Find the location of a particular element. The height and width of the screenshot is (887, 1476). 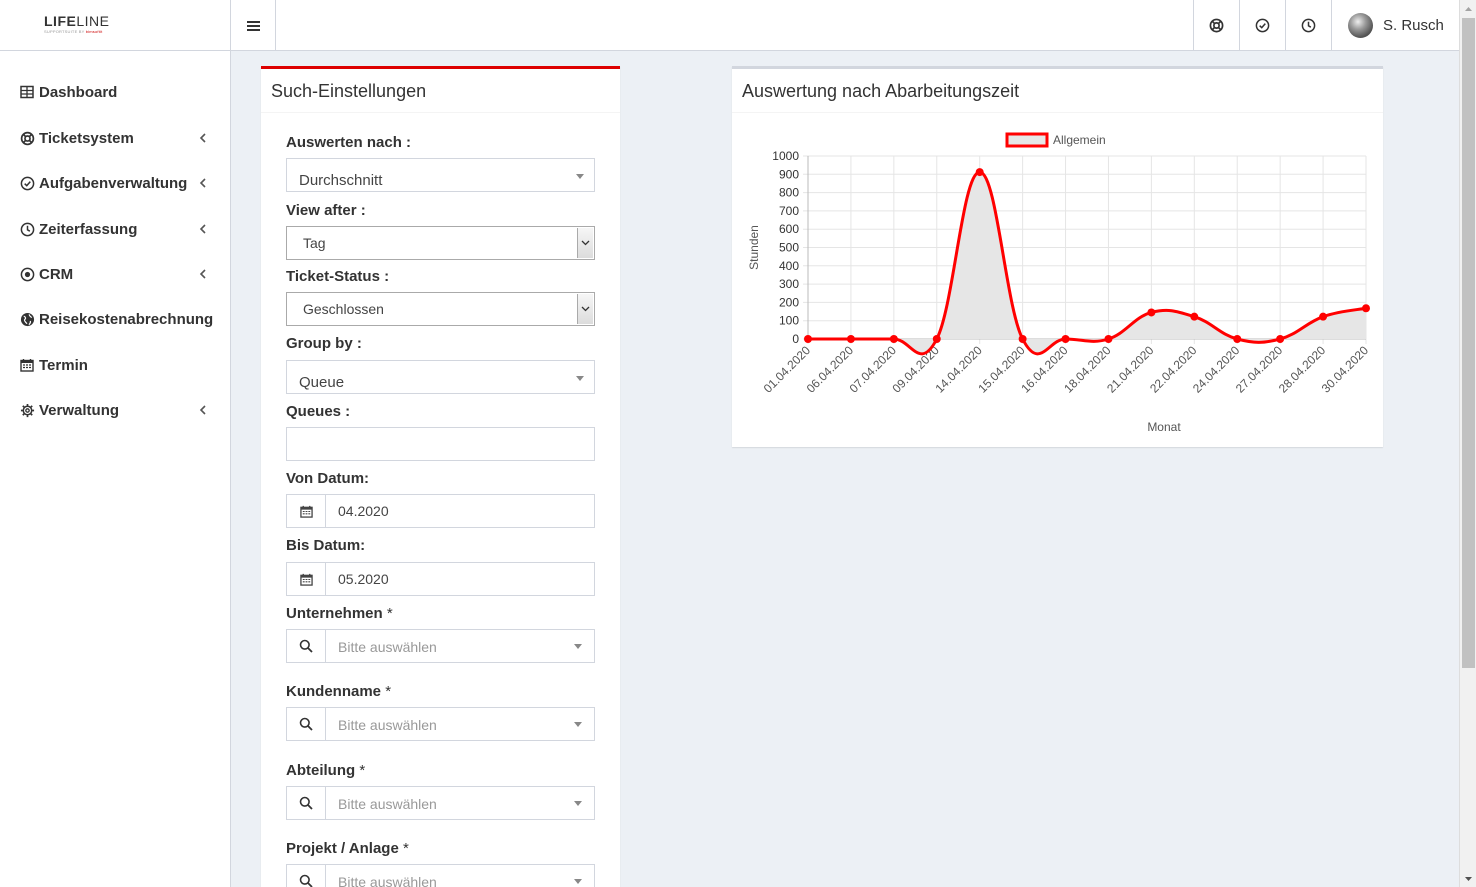

y-tick-label: 500 is located at coordinates (789, 248).